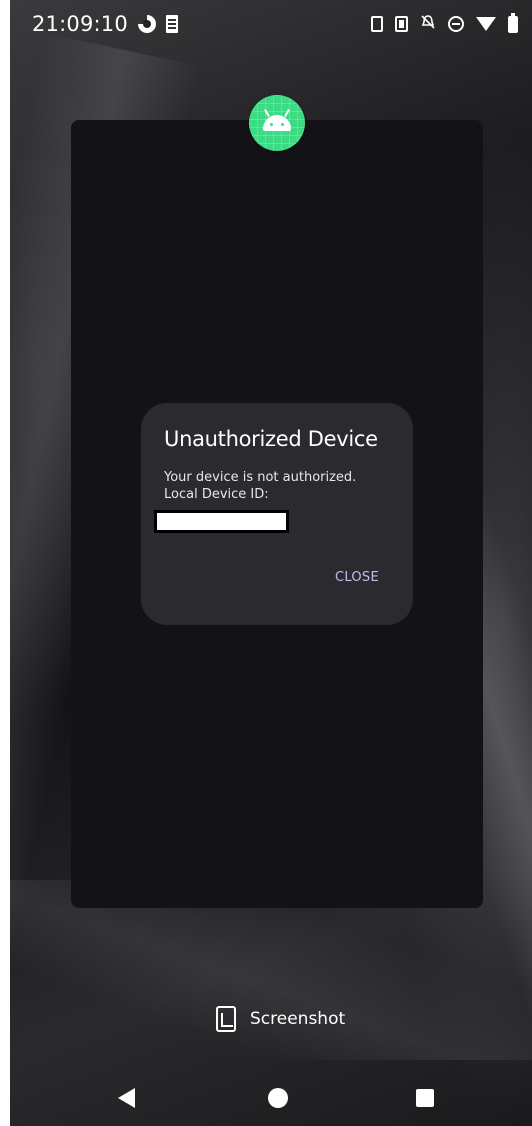 Image resolution: width=532 pixels, height=1126 pixels. What do you see at coordinates (377, 24) in the screenshot?
I see `phone-icon` at bounding box center [377, 24].